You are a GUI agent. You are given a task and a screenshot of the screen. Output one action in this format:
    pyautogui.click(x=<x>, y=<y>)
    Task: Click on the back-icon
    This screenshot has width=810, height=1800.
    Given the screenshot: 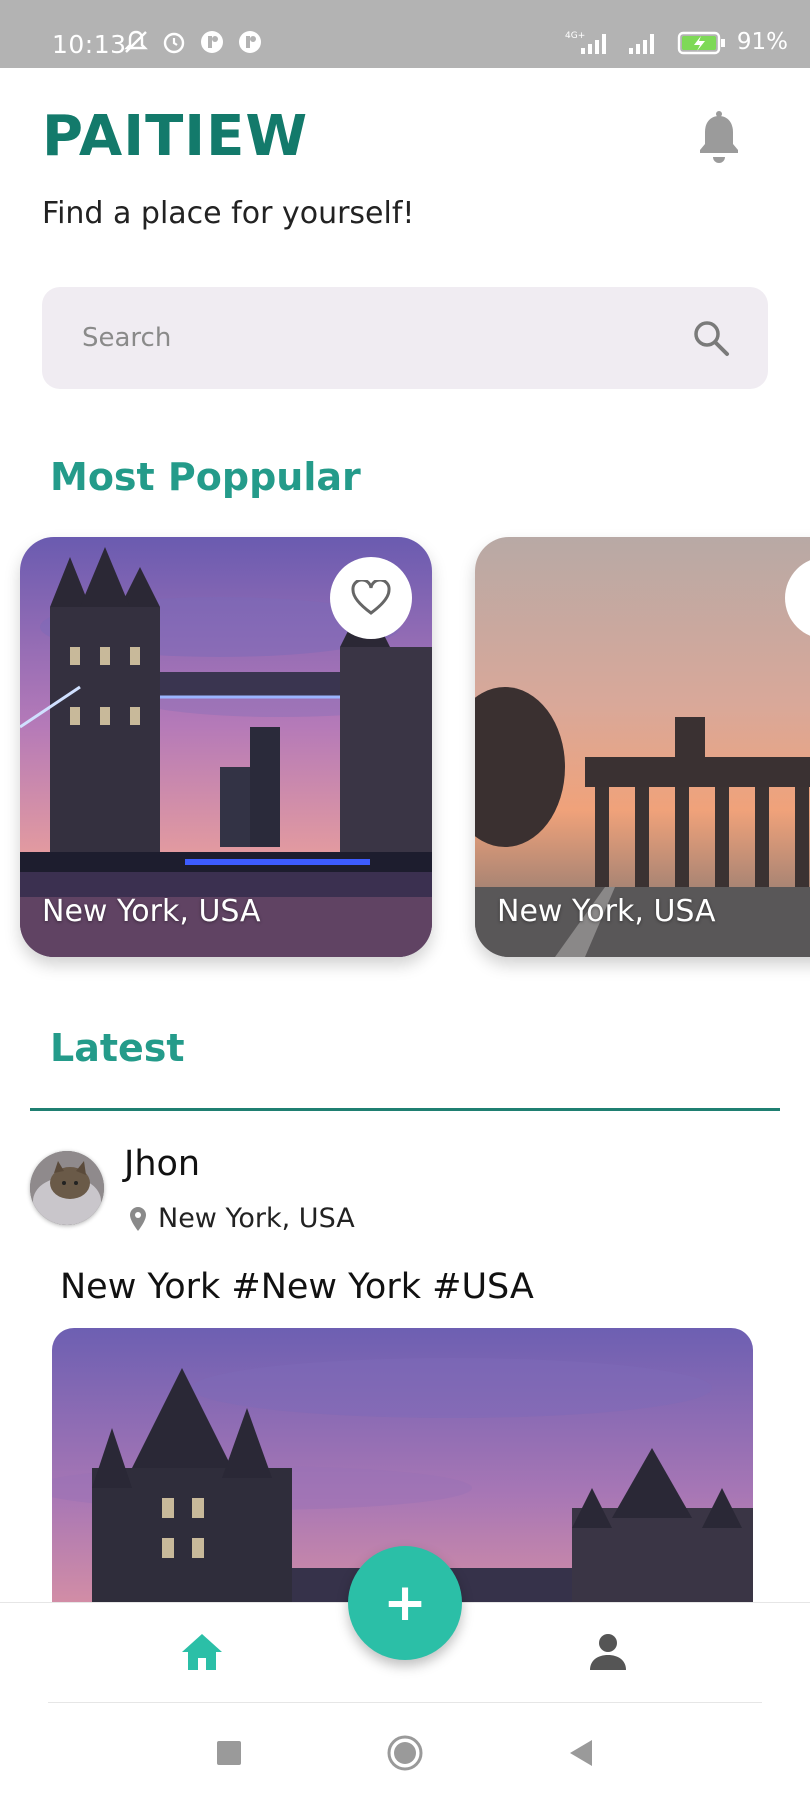 What is the action you would take?
    pyautogui.click(x=581, y=1753)
    